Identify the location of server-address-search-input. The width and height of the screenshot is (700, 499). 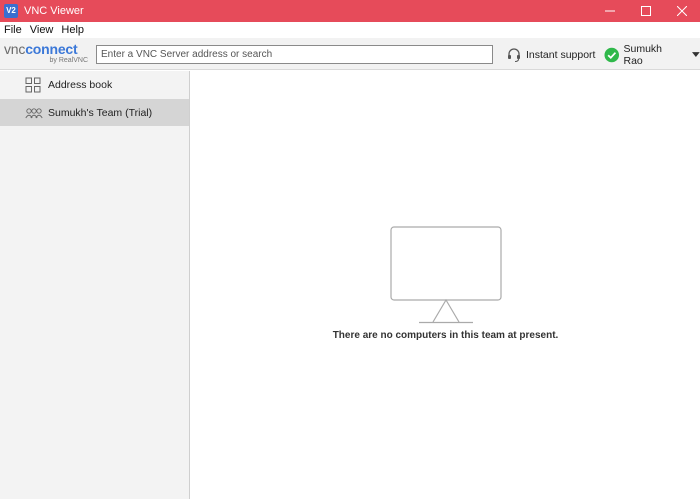
(294, 54).